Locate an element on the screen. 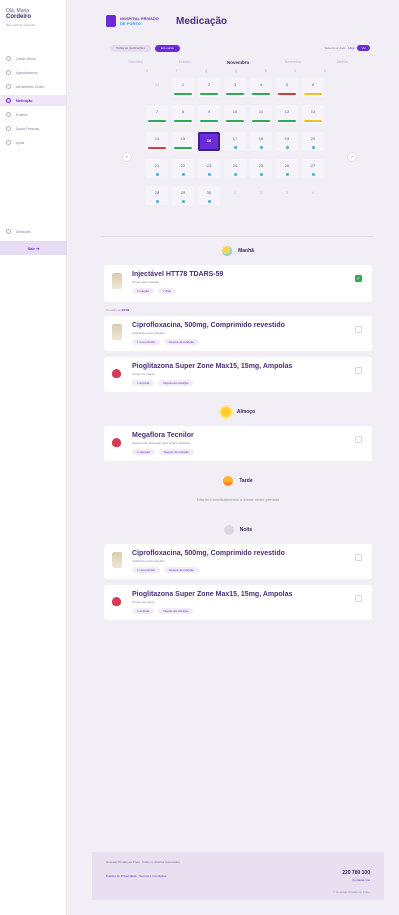  calendar-day: 27 is located at coordinates (313, 168).